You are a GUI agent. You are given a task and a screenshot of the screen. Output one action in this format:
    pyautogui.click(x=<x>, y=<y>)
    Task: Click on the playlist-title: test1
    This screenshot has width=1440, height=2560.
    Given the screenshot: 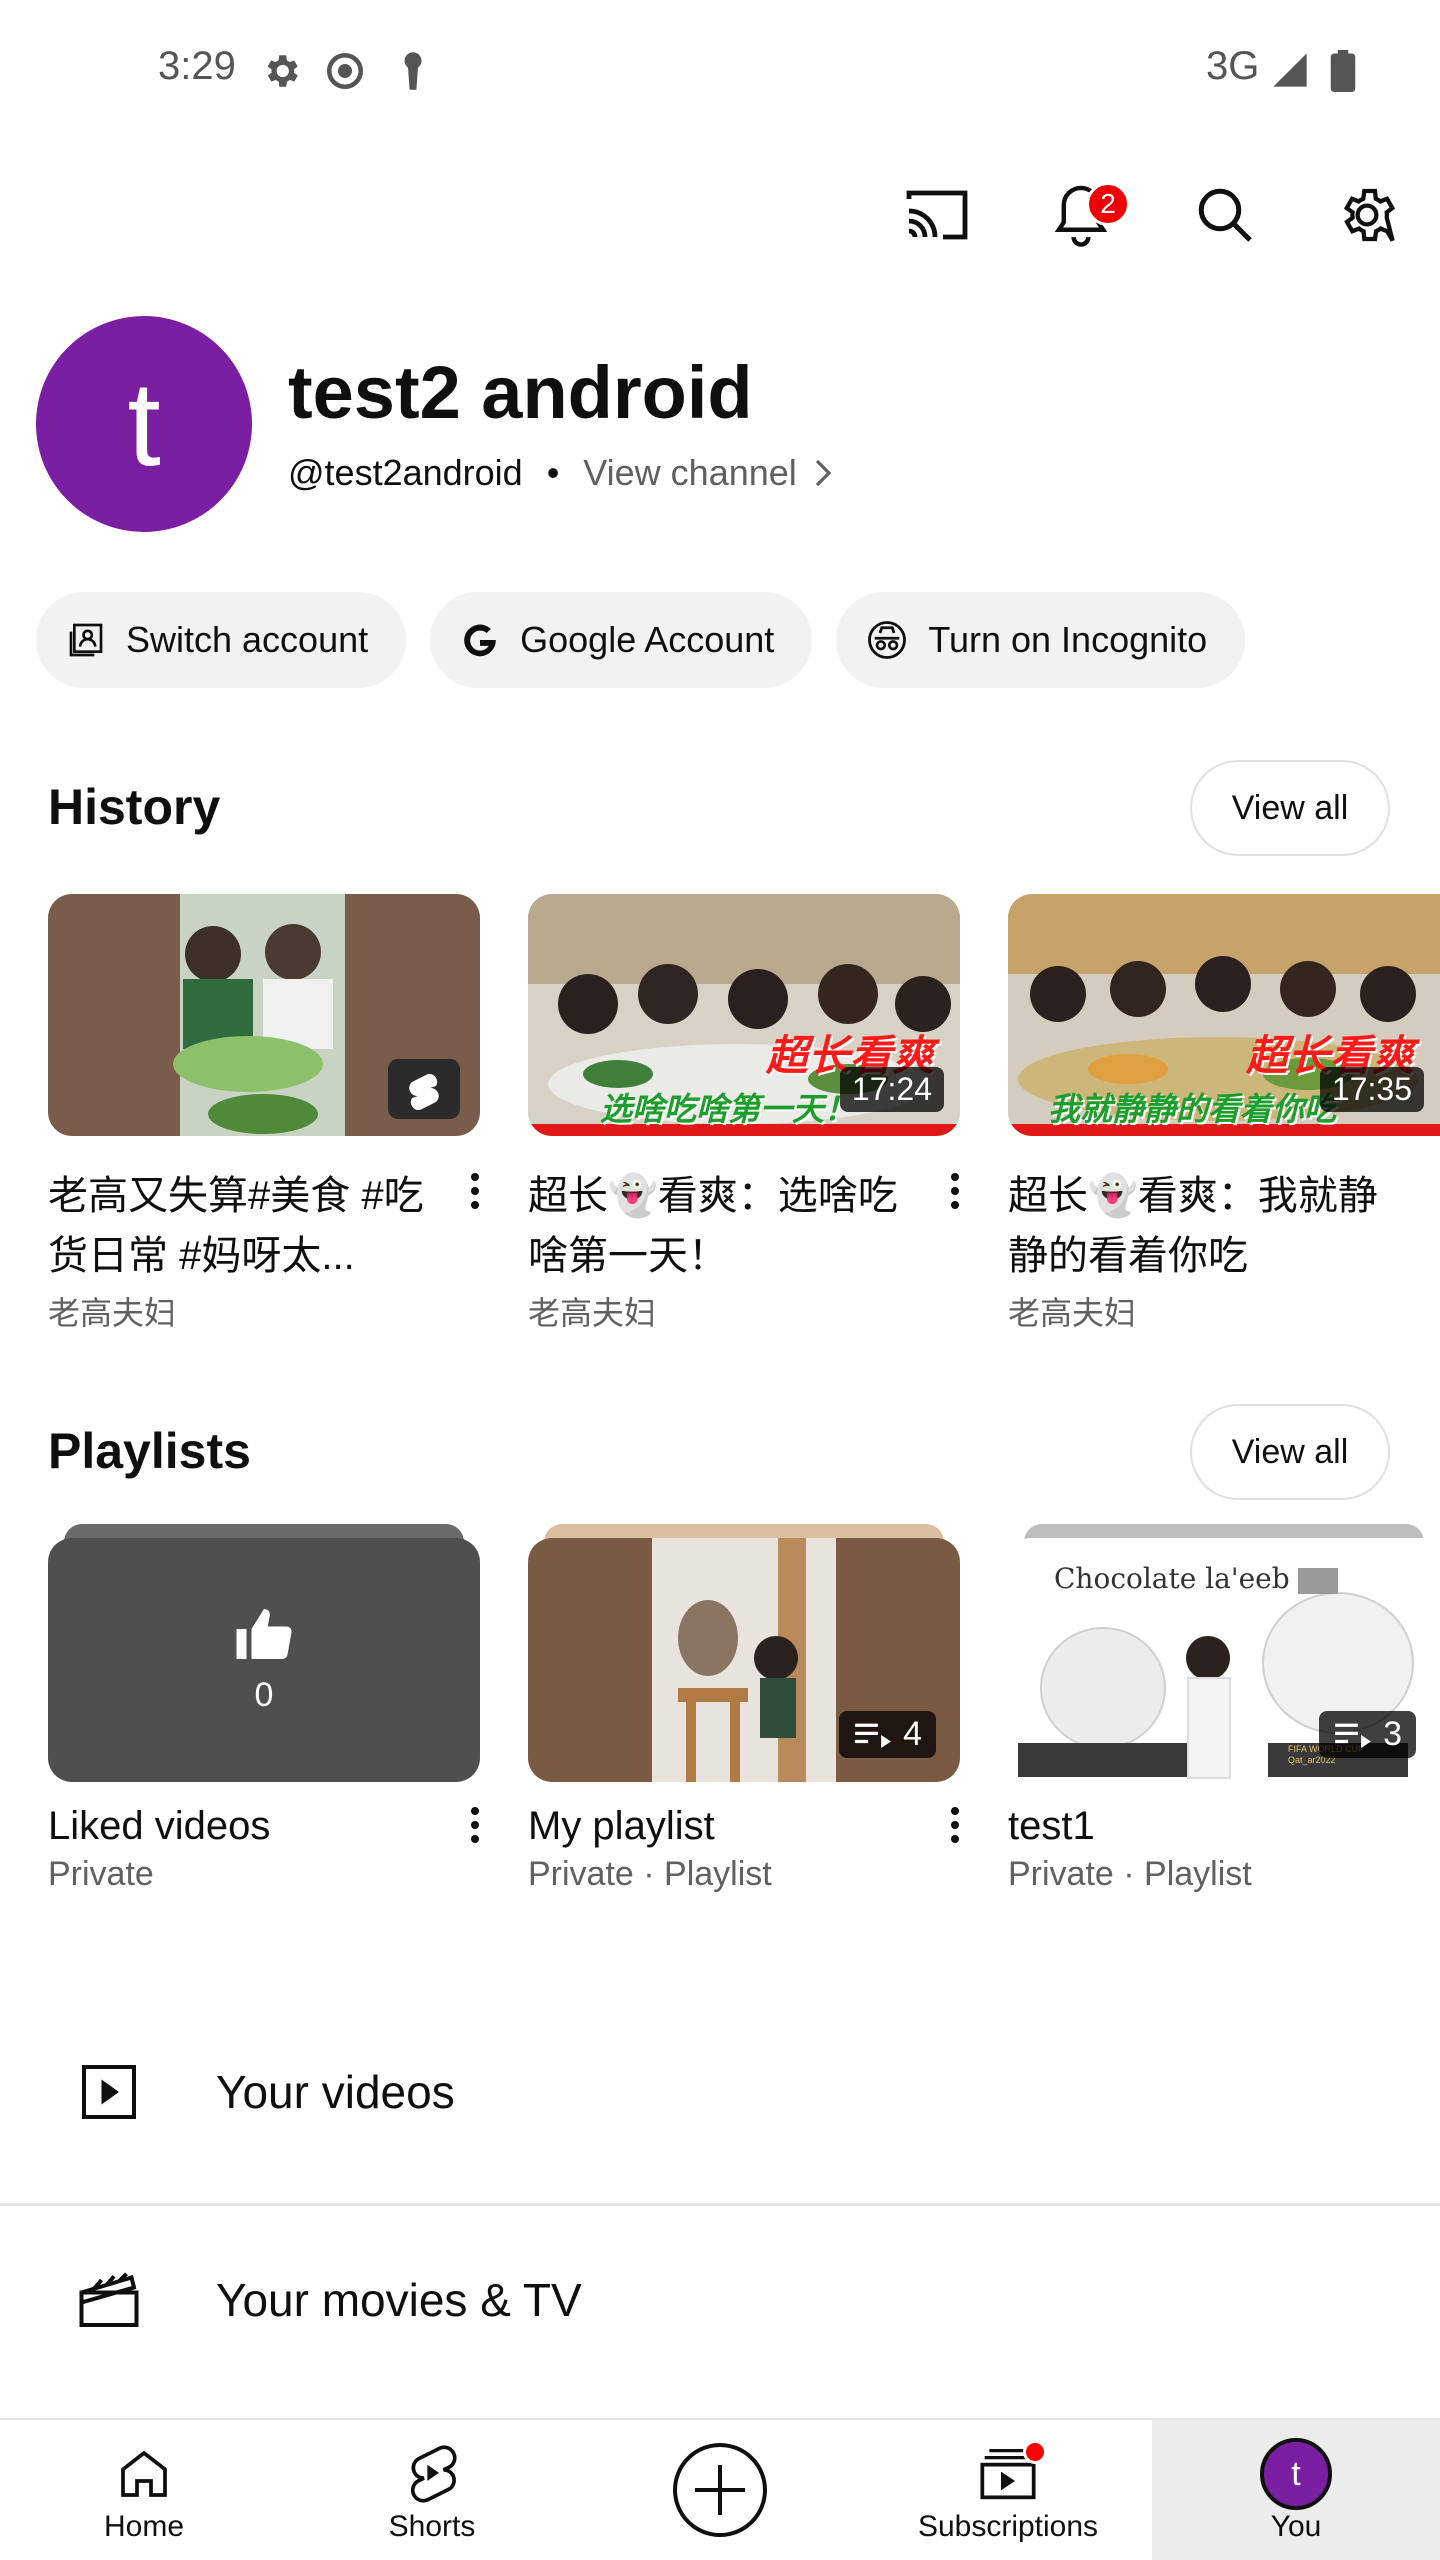 What is the action you would take?
    pyautogui.click(x=1224, y=1826)
    